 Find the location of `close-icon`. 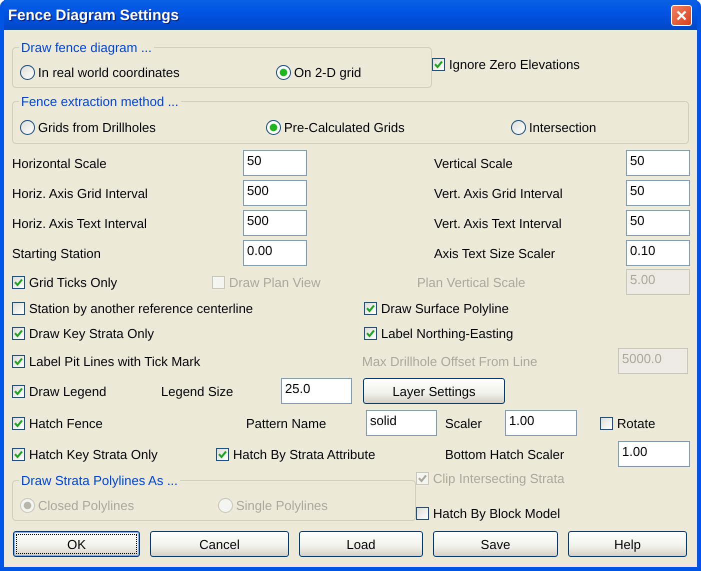

close-icon is located at coordinates (681, 15).